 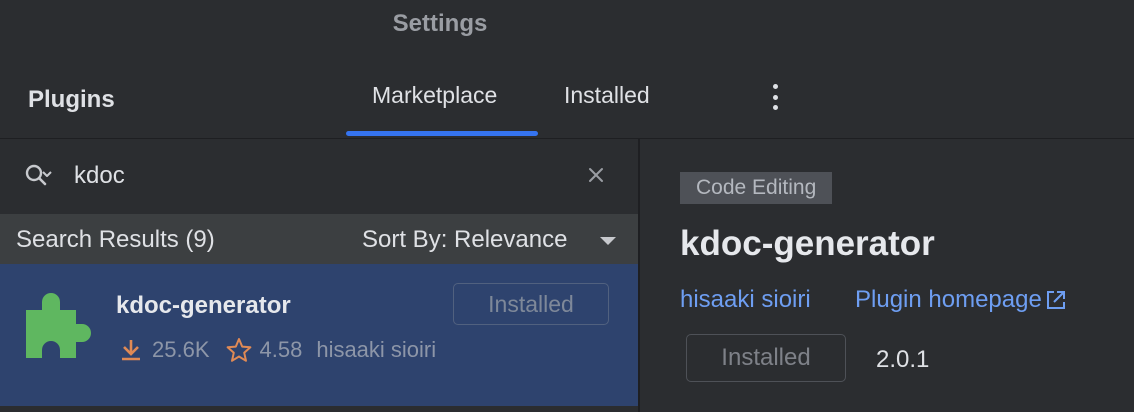 What do you see at coordinates (607, 95) in the screenshot?
I see `tab-installed: Installed` at bounding box center [607, 95].